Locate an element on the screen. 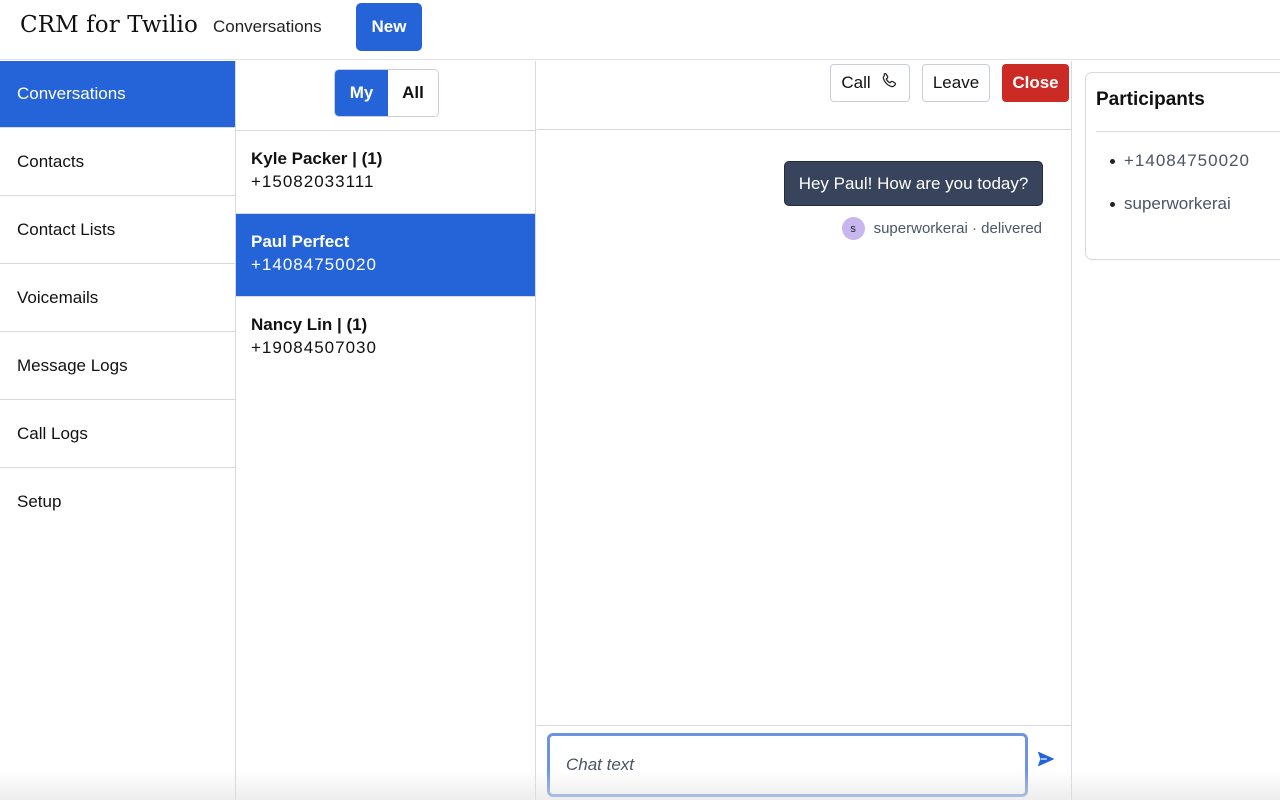 This screenshot has width=1280, height=800. avatar: s is located at coordinates (853, 228).